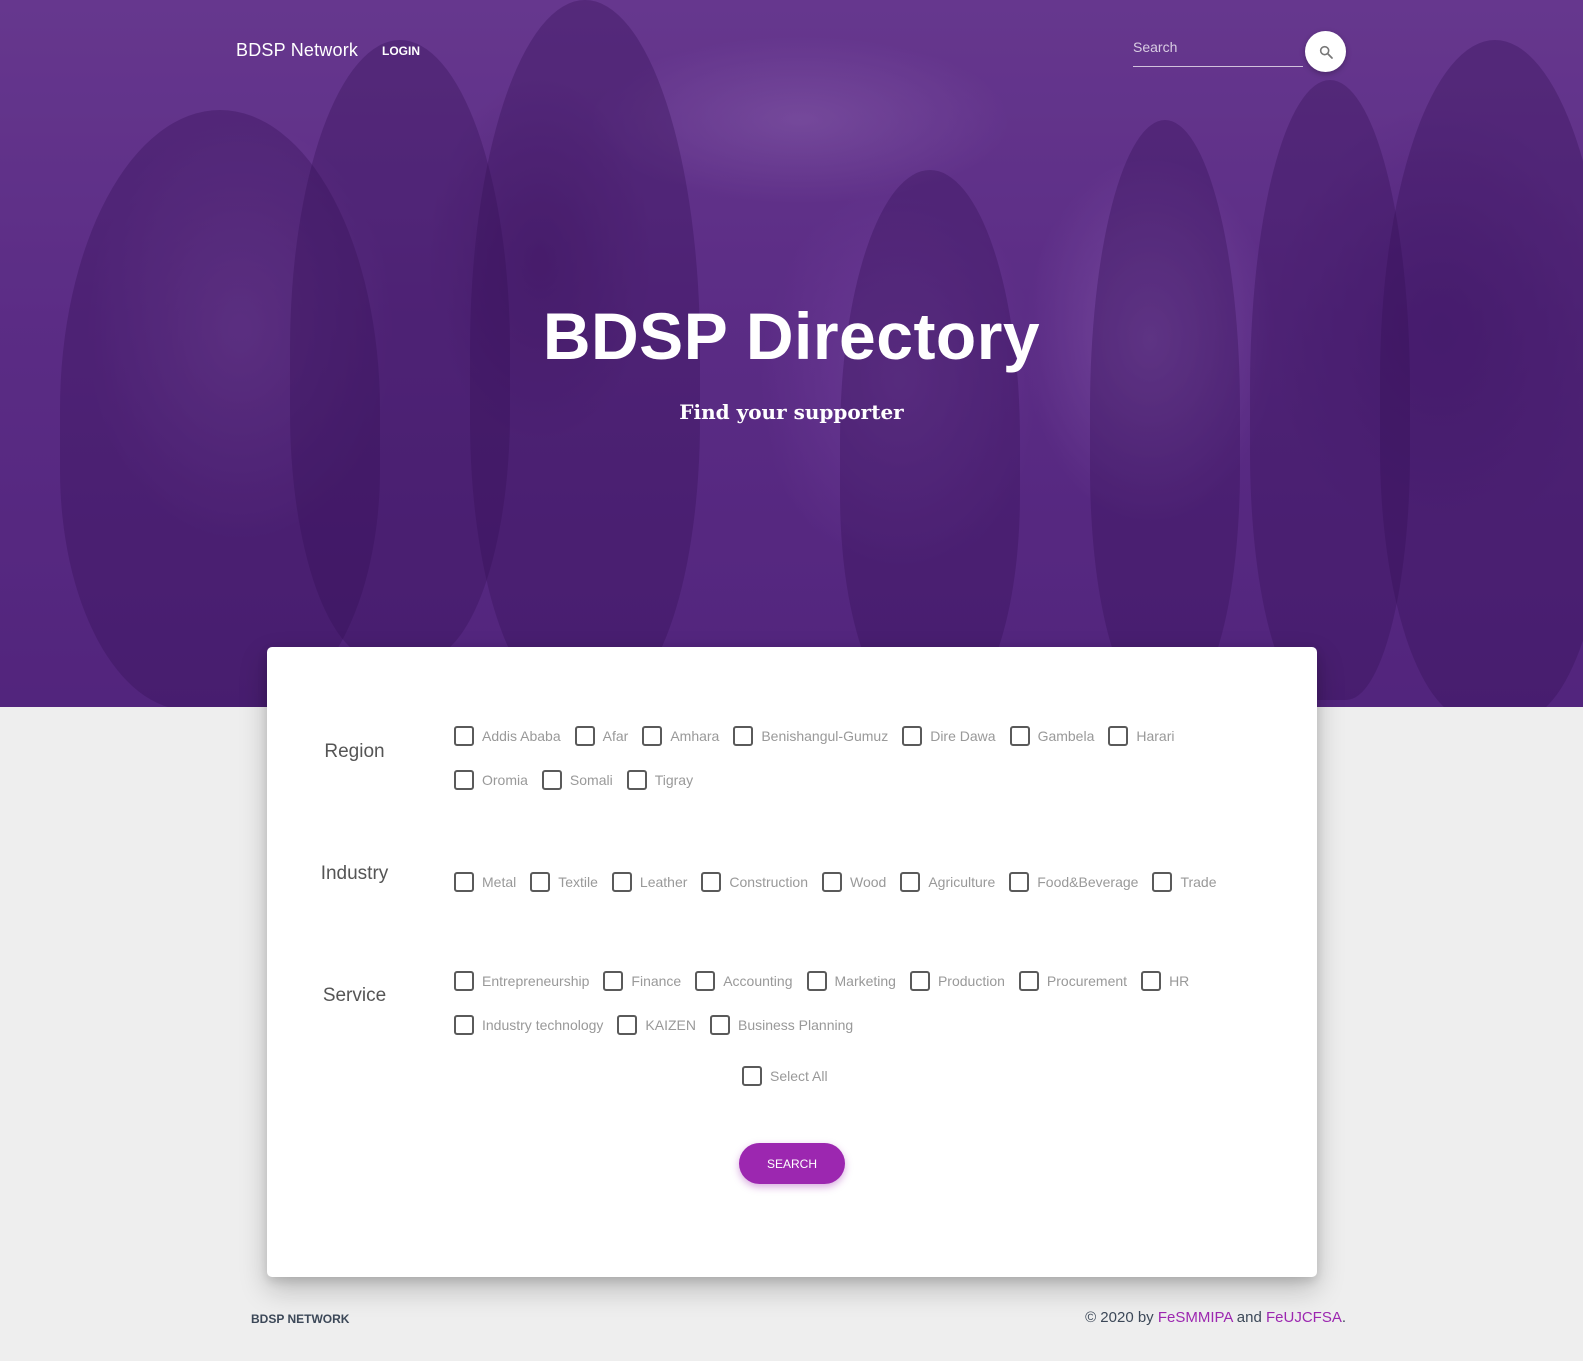 The width and height of the screenshot is (1583, 1361). I want to click on region-option: Addis Ababa, so click(507, 736).